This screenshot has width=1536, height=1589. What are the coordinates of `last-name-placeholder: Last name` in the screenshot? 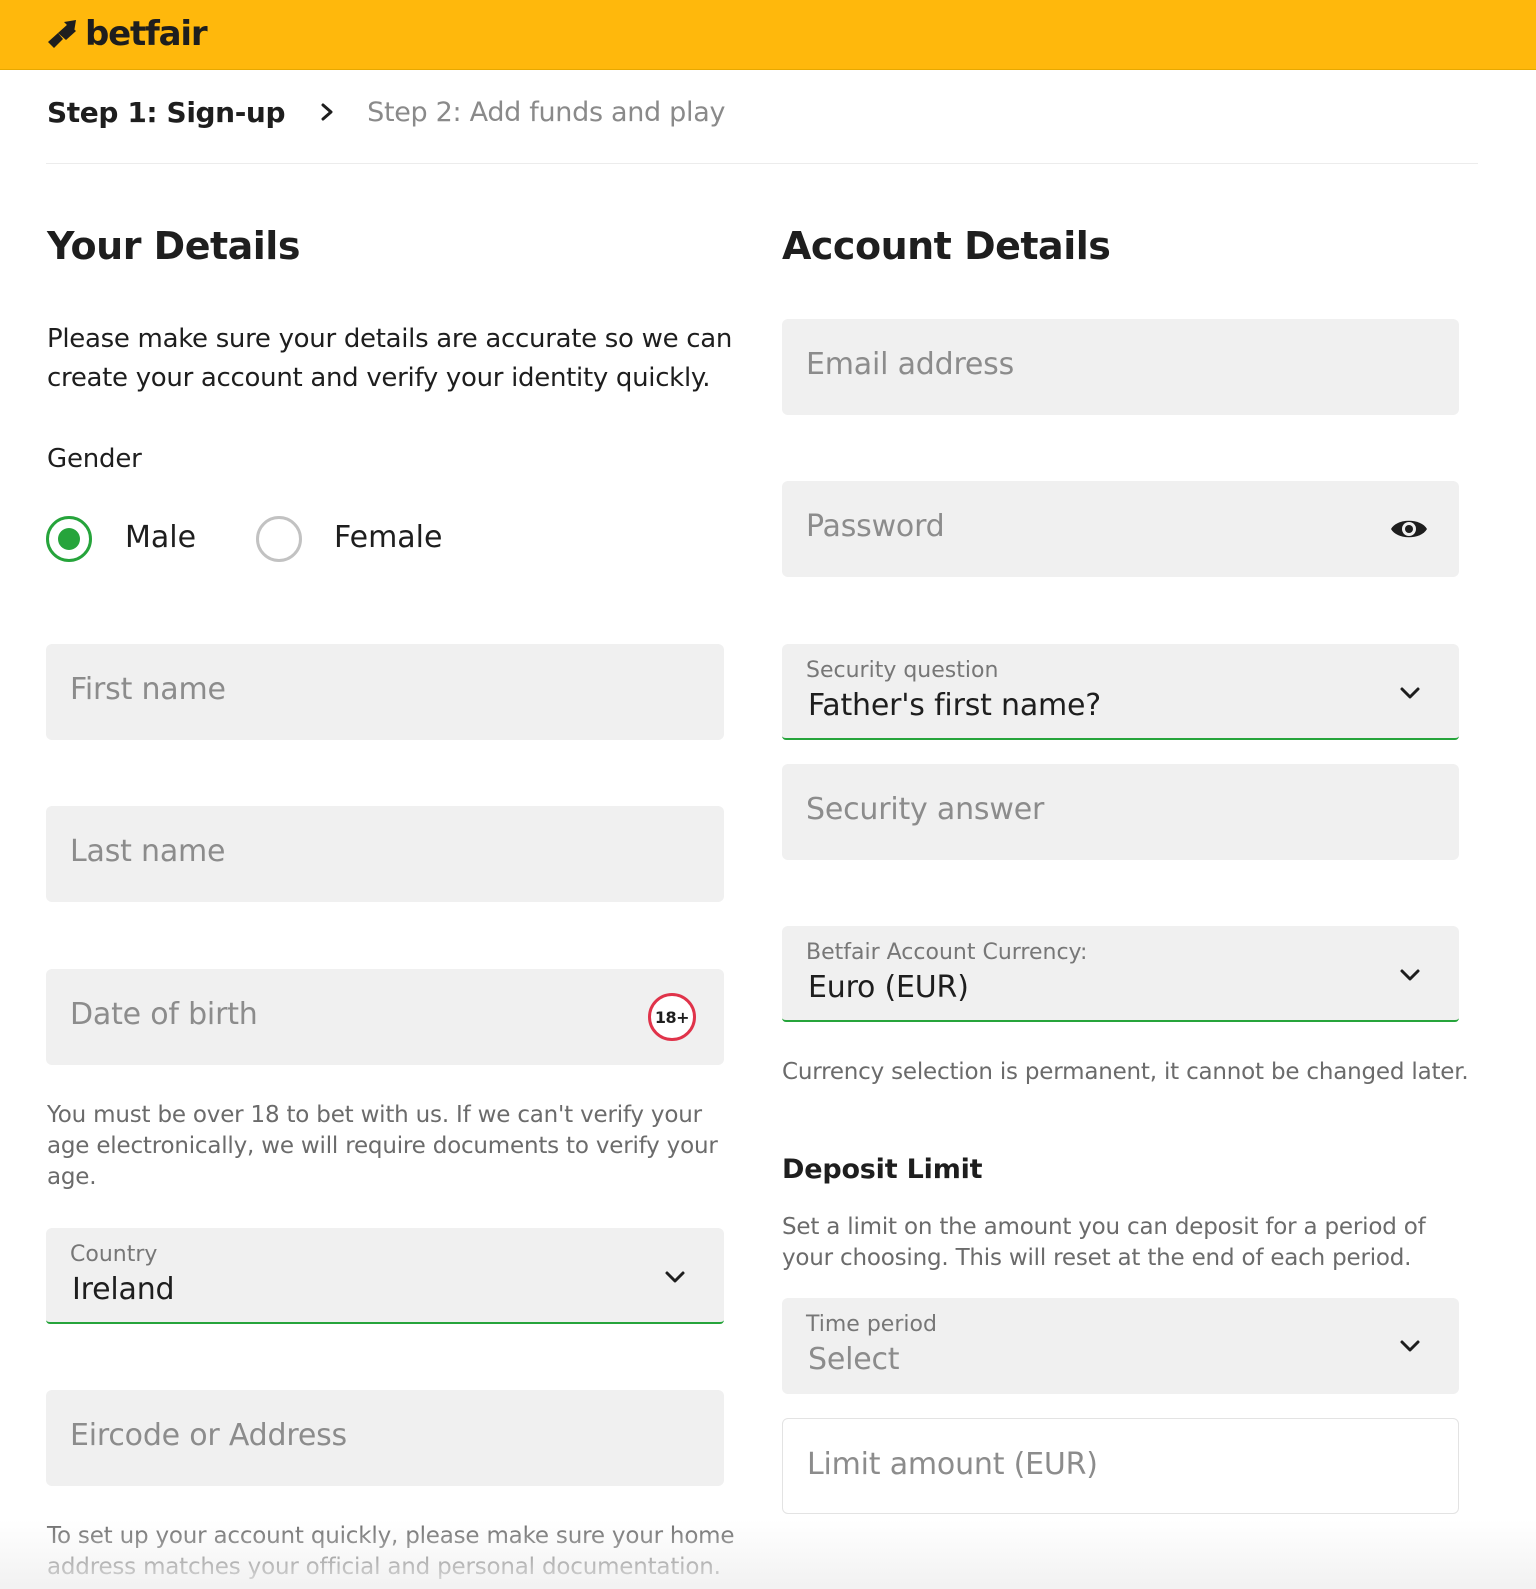 It's located at (148, 851).